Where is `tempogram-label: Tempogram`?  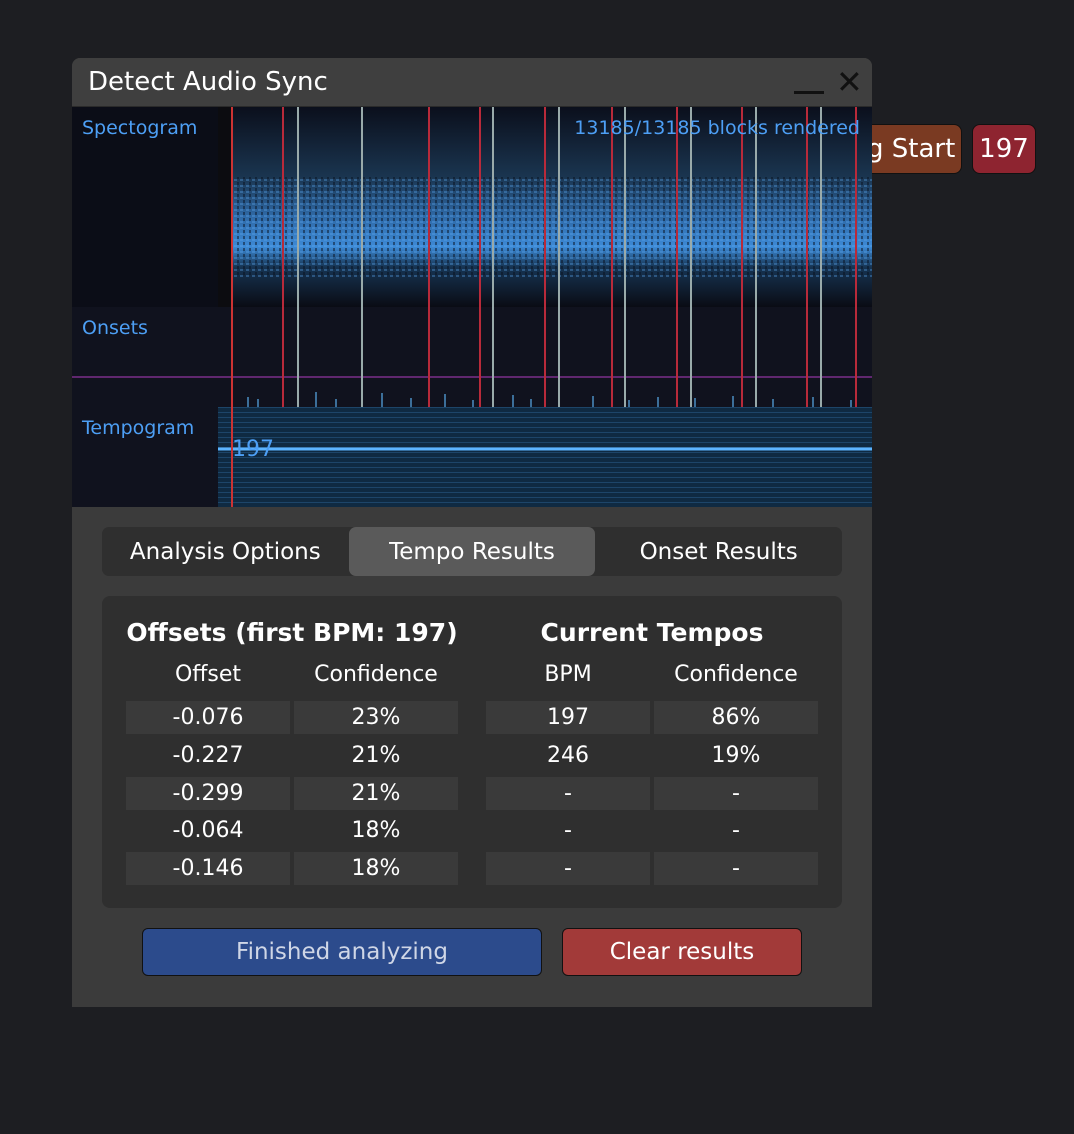 tempogram-label: Tempogram is located at coordinates (138, 428).